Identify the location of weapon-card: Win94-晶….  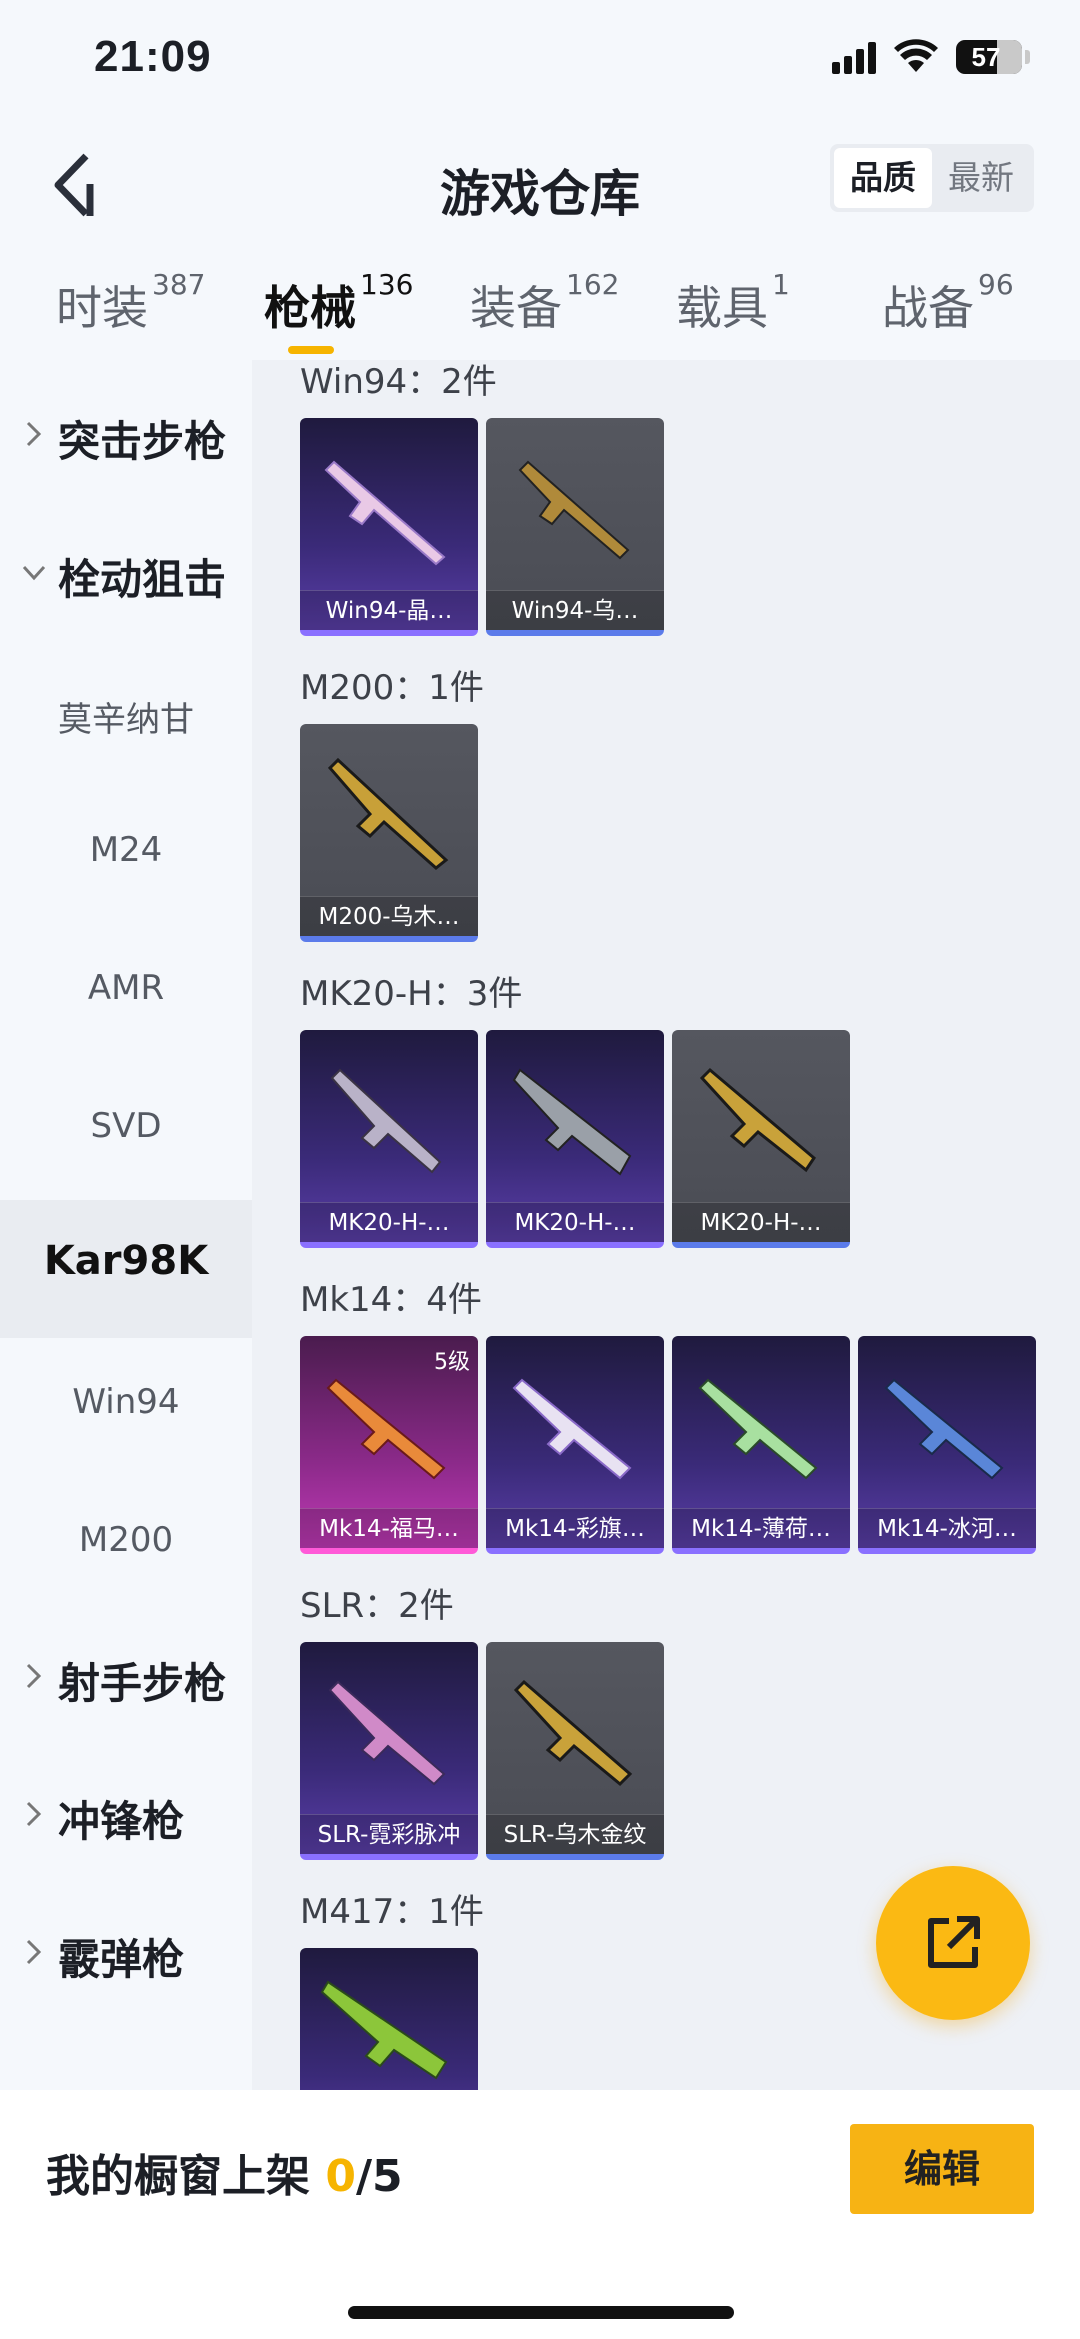
(389, 527).